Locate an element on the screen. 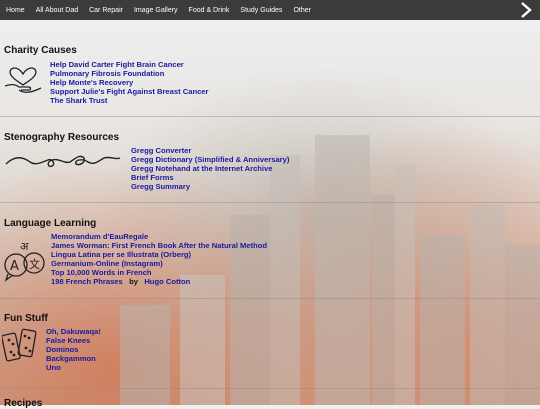 The height and width of the screenshot is (409, 540). charity-link: The Shark Trust is located at coordinates (78, 100).